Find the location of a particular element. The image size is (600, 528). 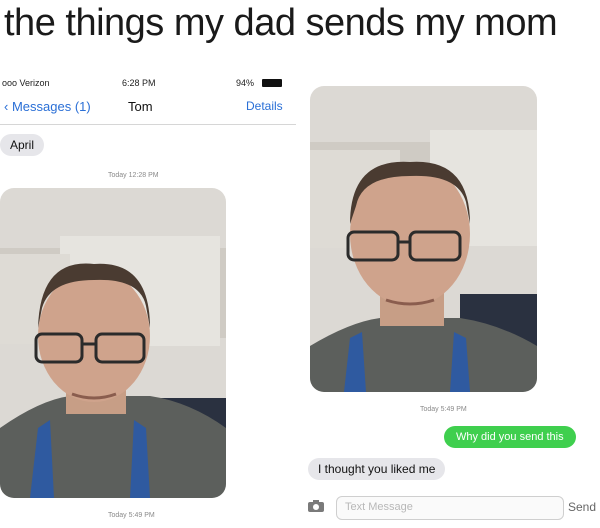

status-time: 6:28 PM is located at coordinates (139, 83).